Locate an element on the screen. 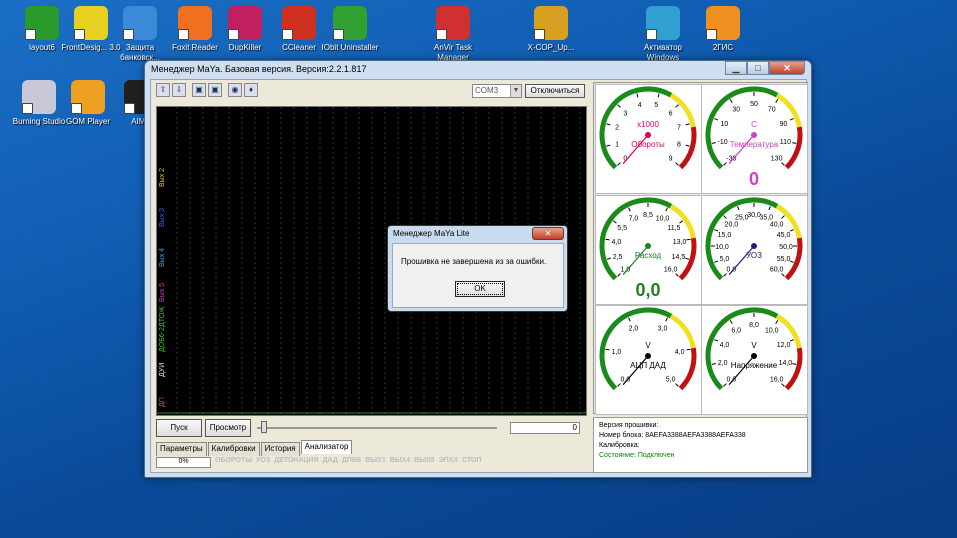  gauge-tick-label: 6,0 is located at coordinates (736, 330).